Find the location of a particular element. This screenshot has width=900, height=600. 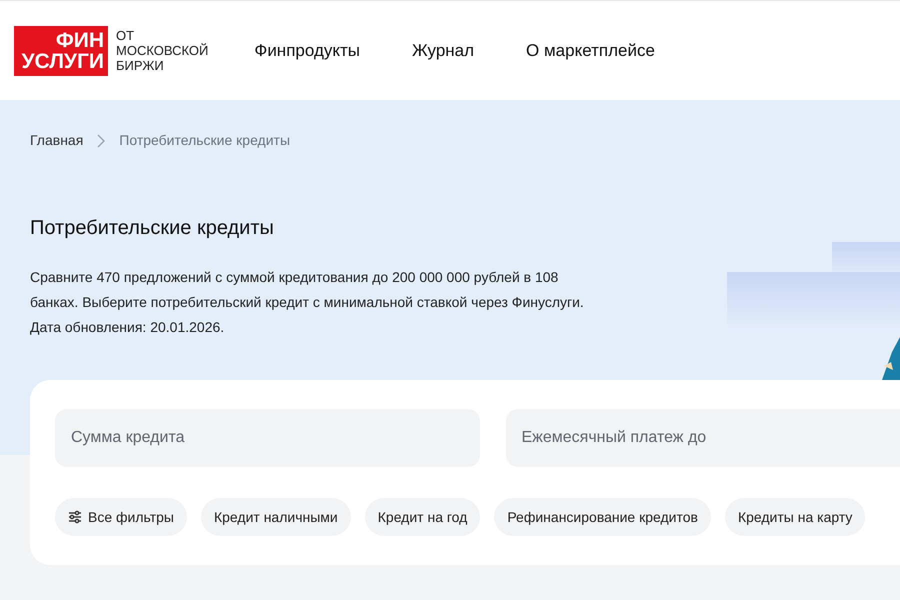

logo-tagline: БИРЖИ is located at coordinates (140, 65).